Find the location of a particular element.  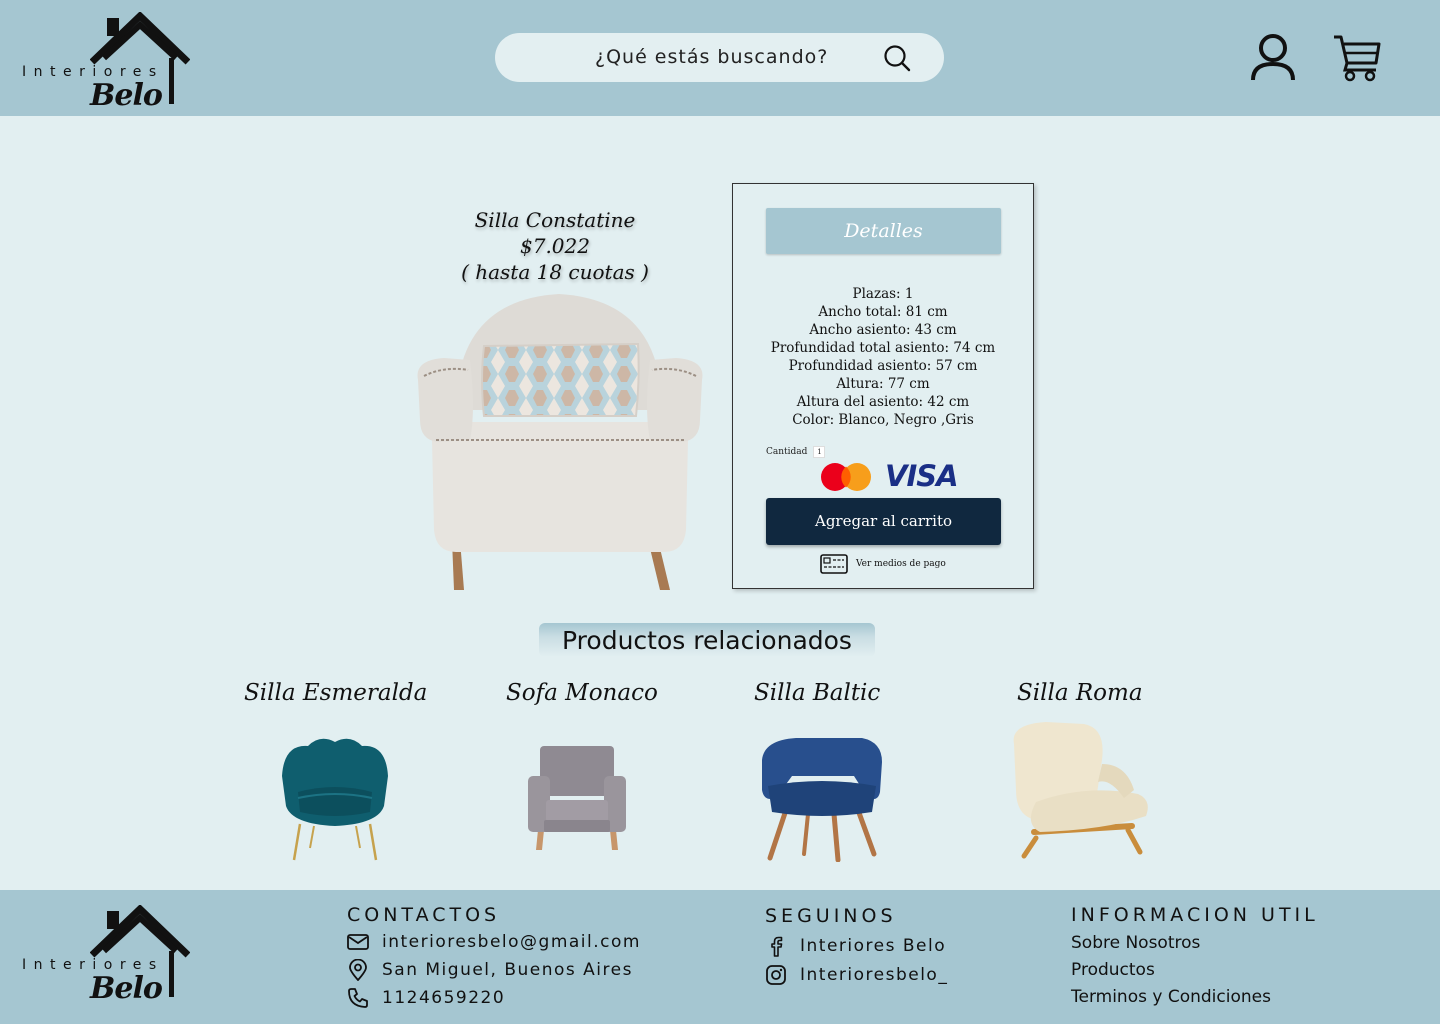

location-pin-icon is located at coordinates (358, 970).